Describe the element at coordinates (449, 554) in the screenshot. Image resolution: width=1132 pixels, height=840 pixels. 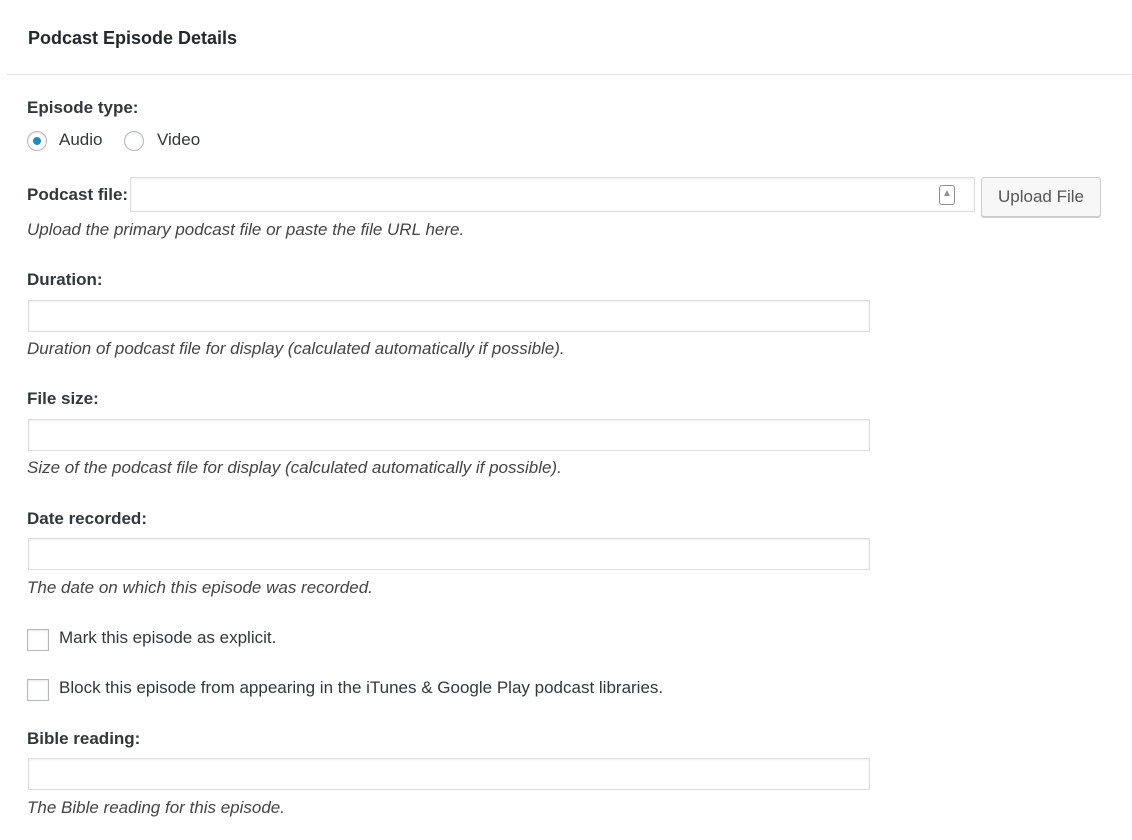
I see `date-recorded-input` at that location.